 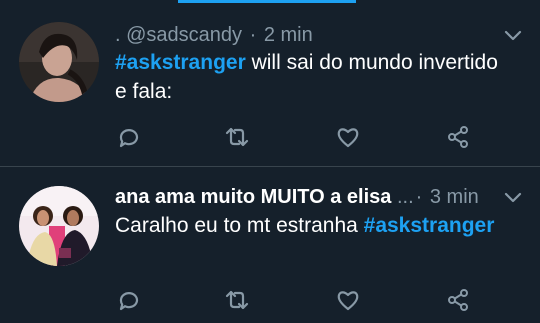 What do you see at coordinates (288, 35) in the screenshot?
I see `timestamp: 2 min` at bounding box center [288, 35].